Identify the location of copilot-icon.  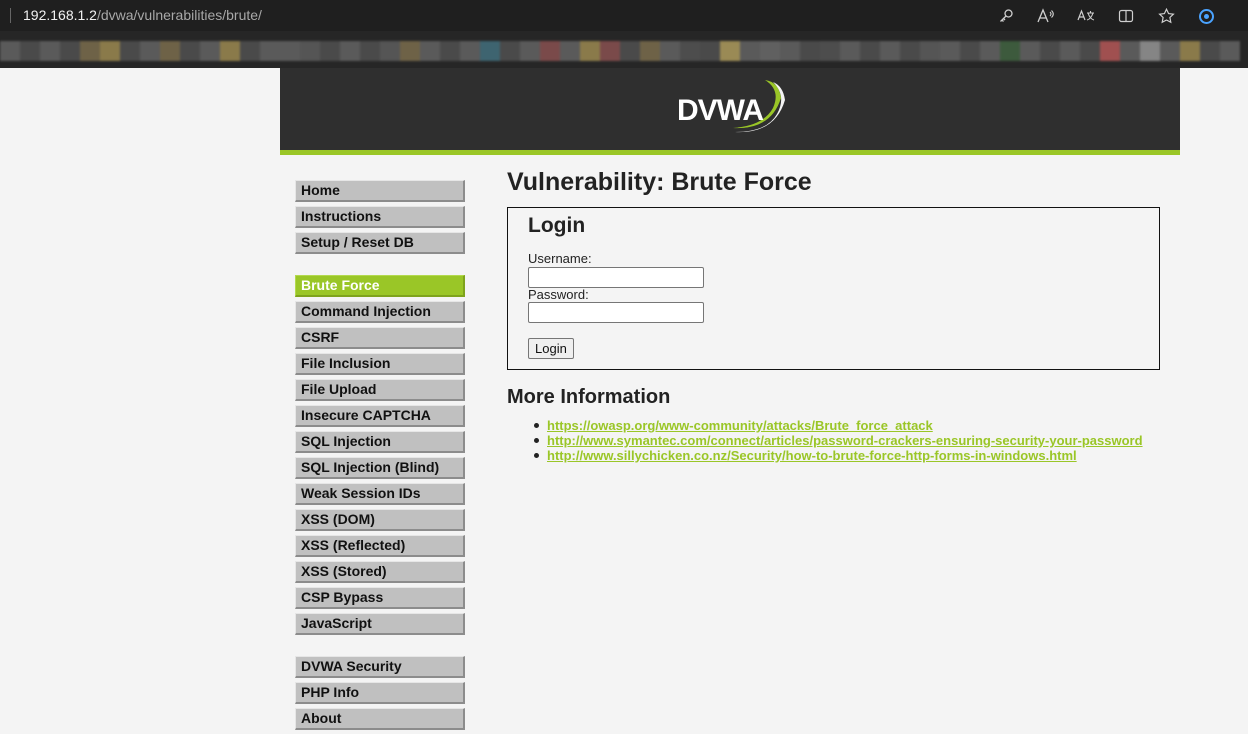
(1206, 16).